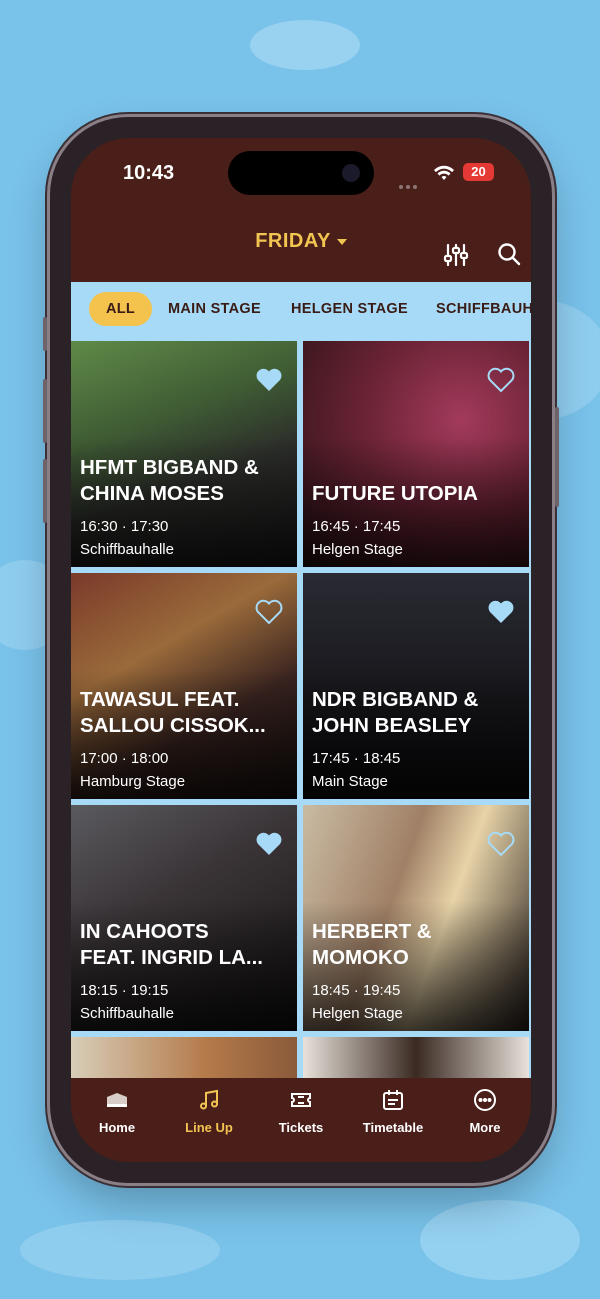  What do you see at coordinates (149, 173) in the screenshot?
I see `status-time: 10:43` at bounding box center [149, 173].